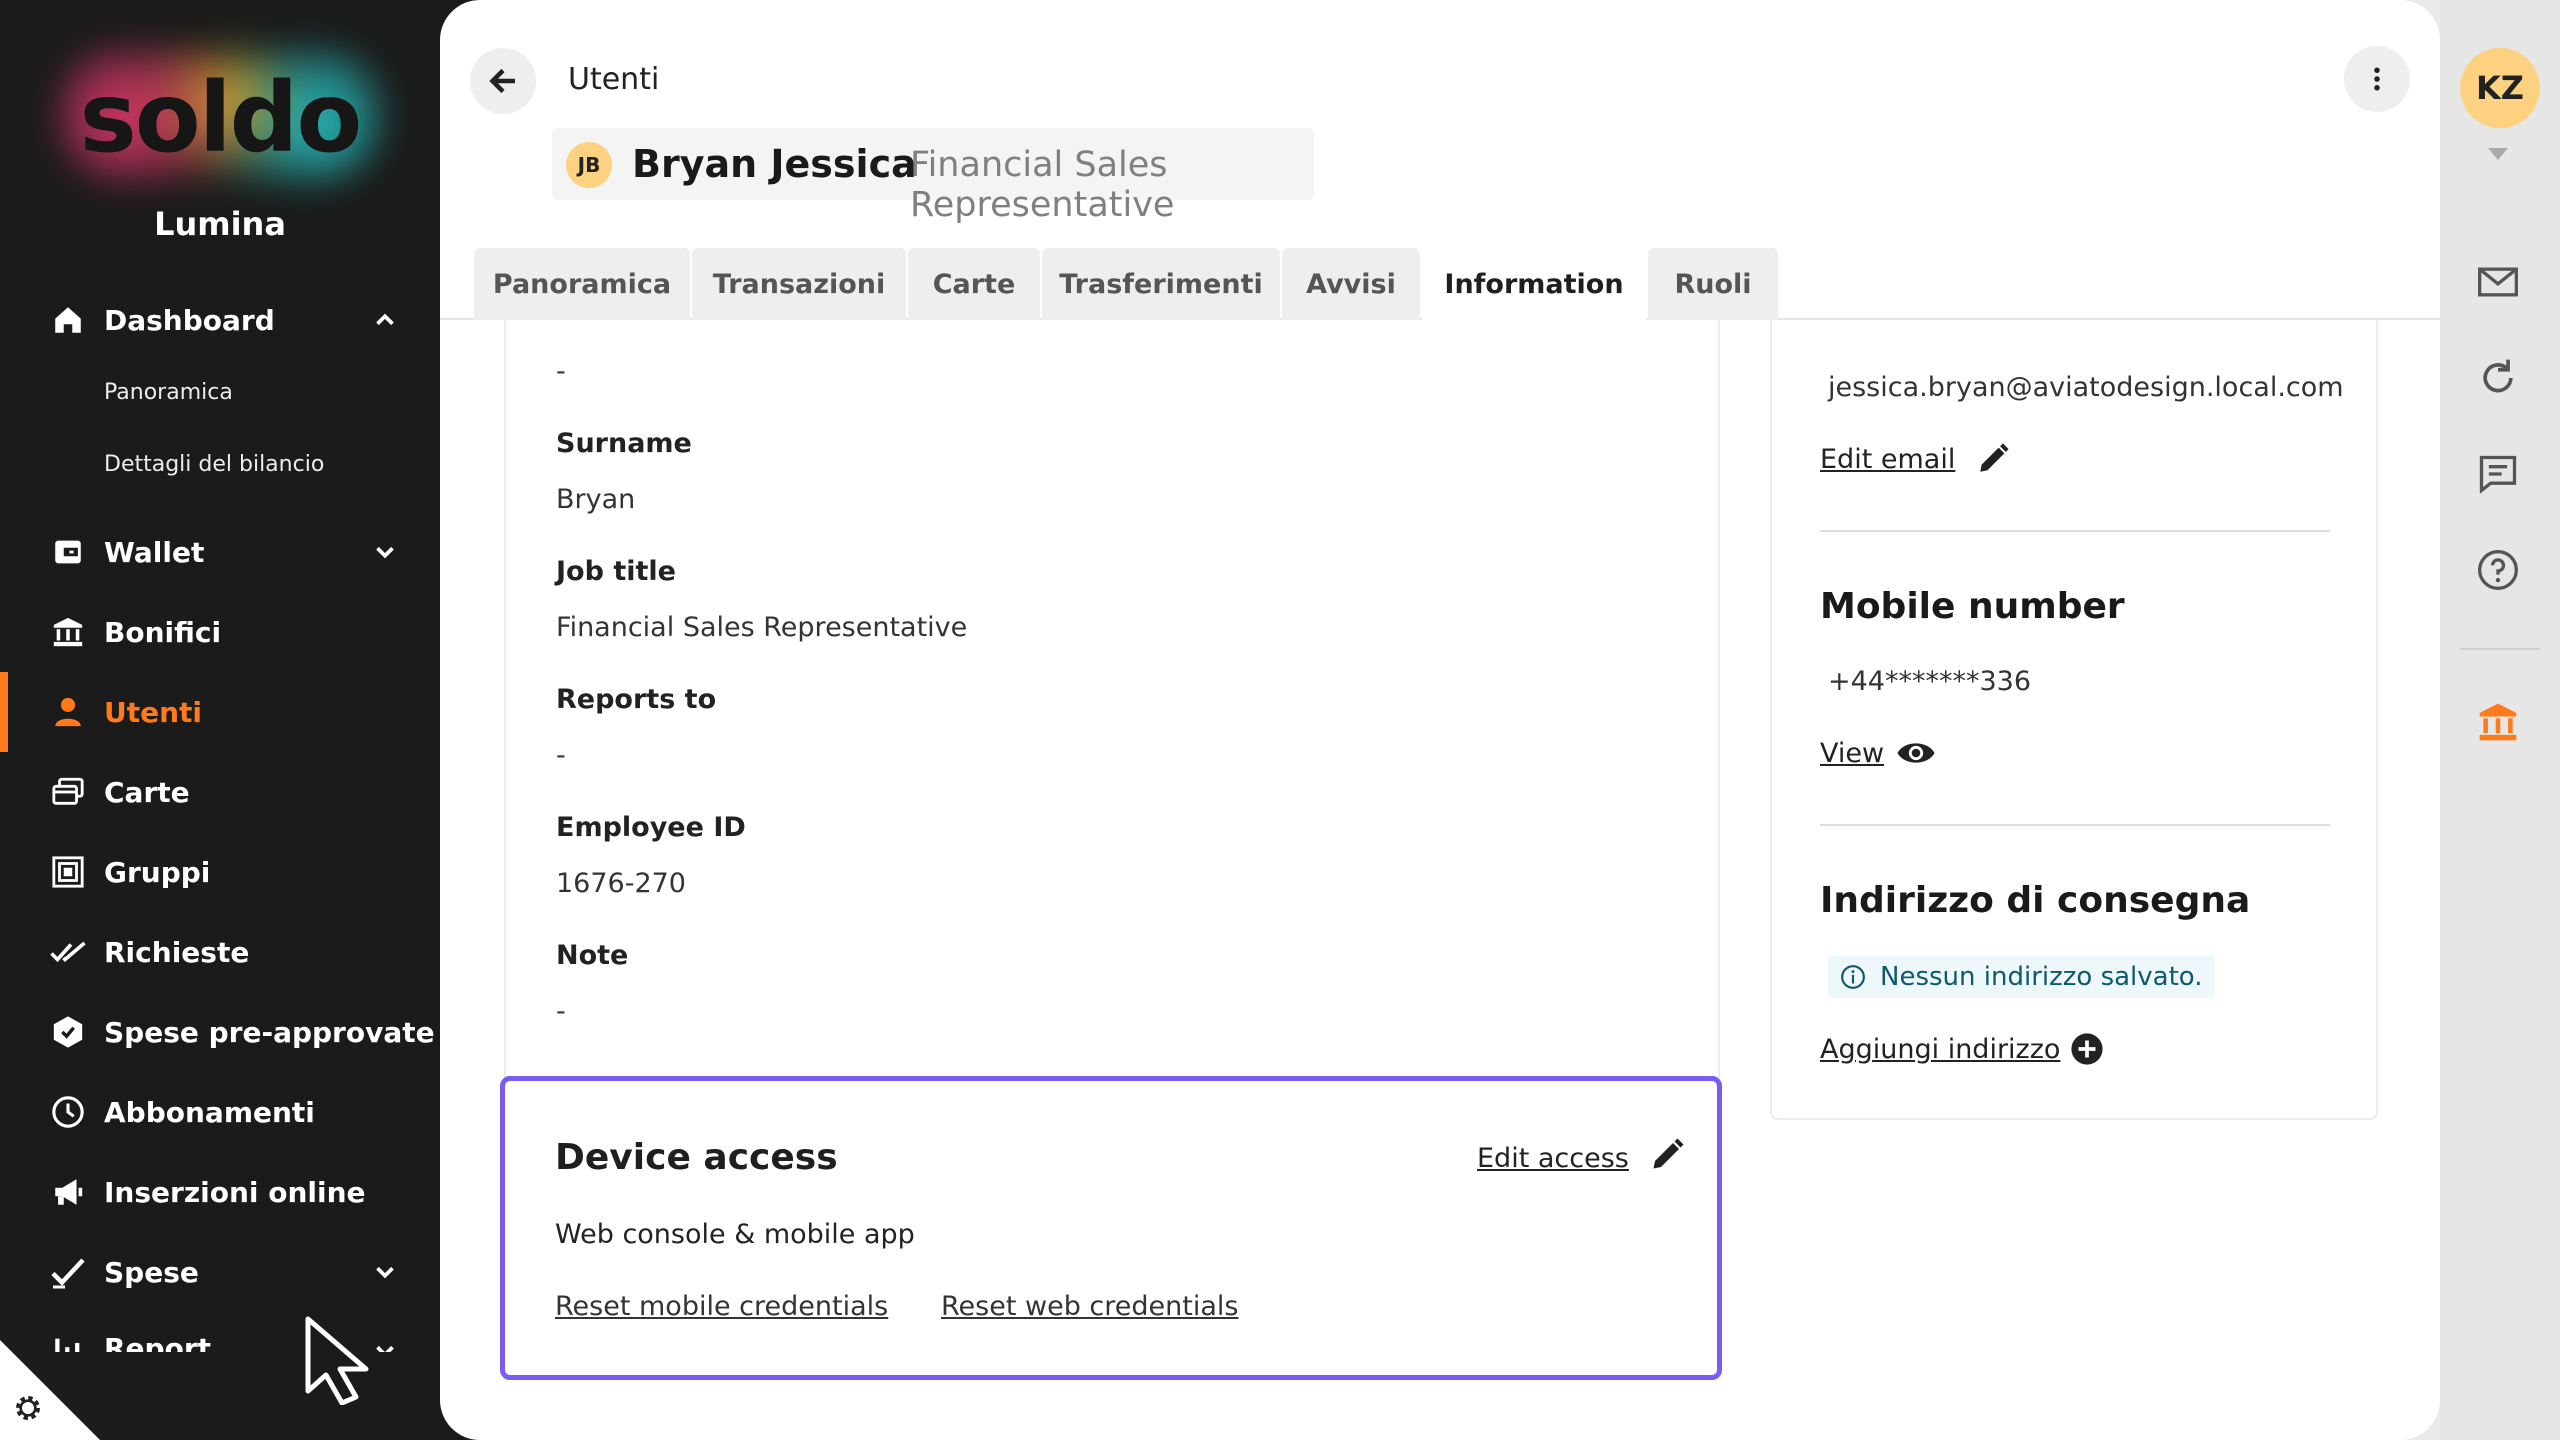  Describe the element at coordinates (2500, 476) in the screenshot. I see `chat-icon` at that location.